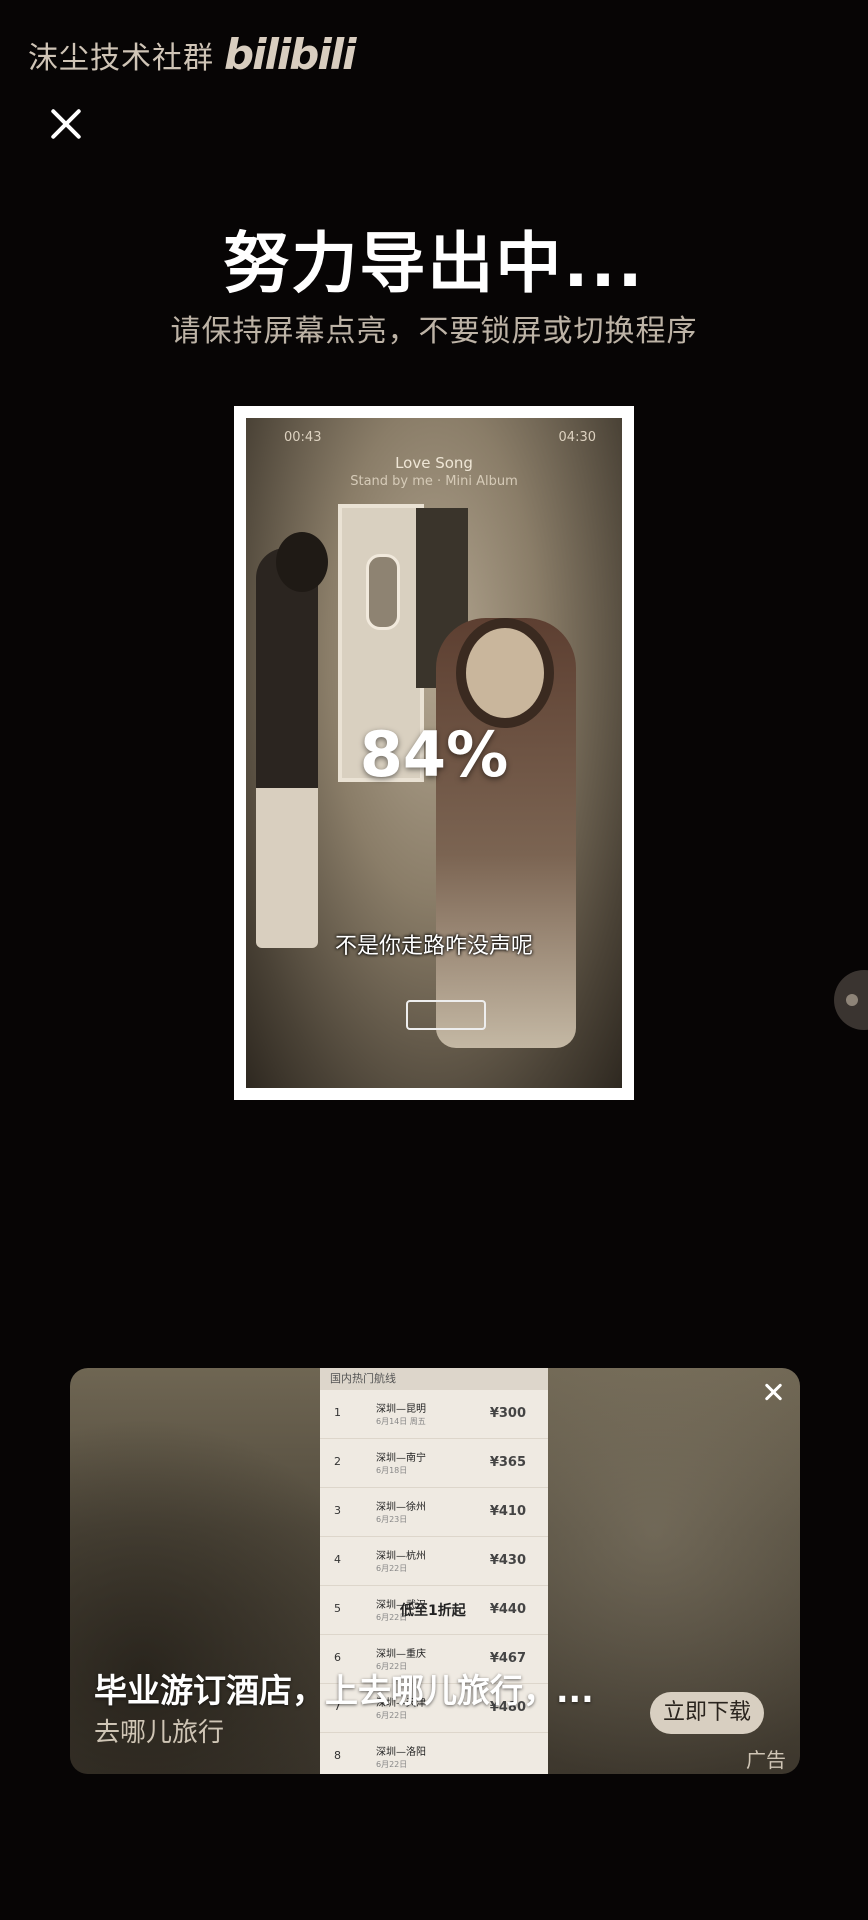  What do you see at coordinates (707, 1713) in the screenshot?
I see `download-button: 立即下载` at bounding box center [707, 1713].